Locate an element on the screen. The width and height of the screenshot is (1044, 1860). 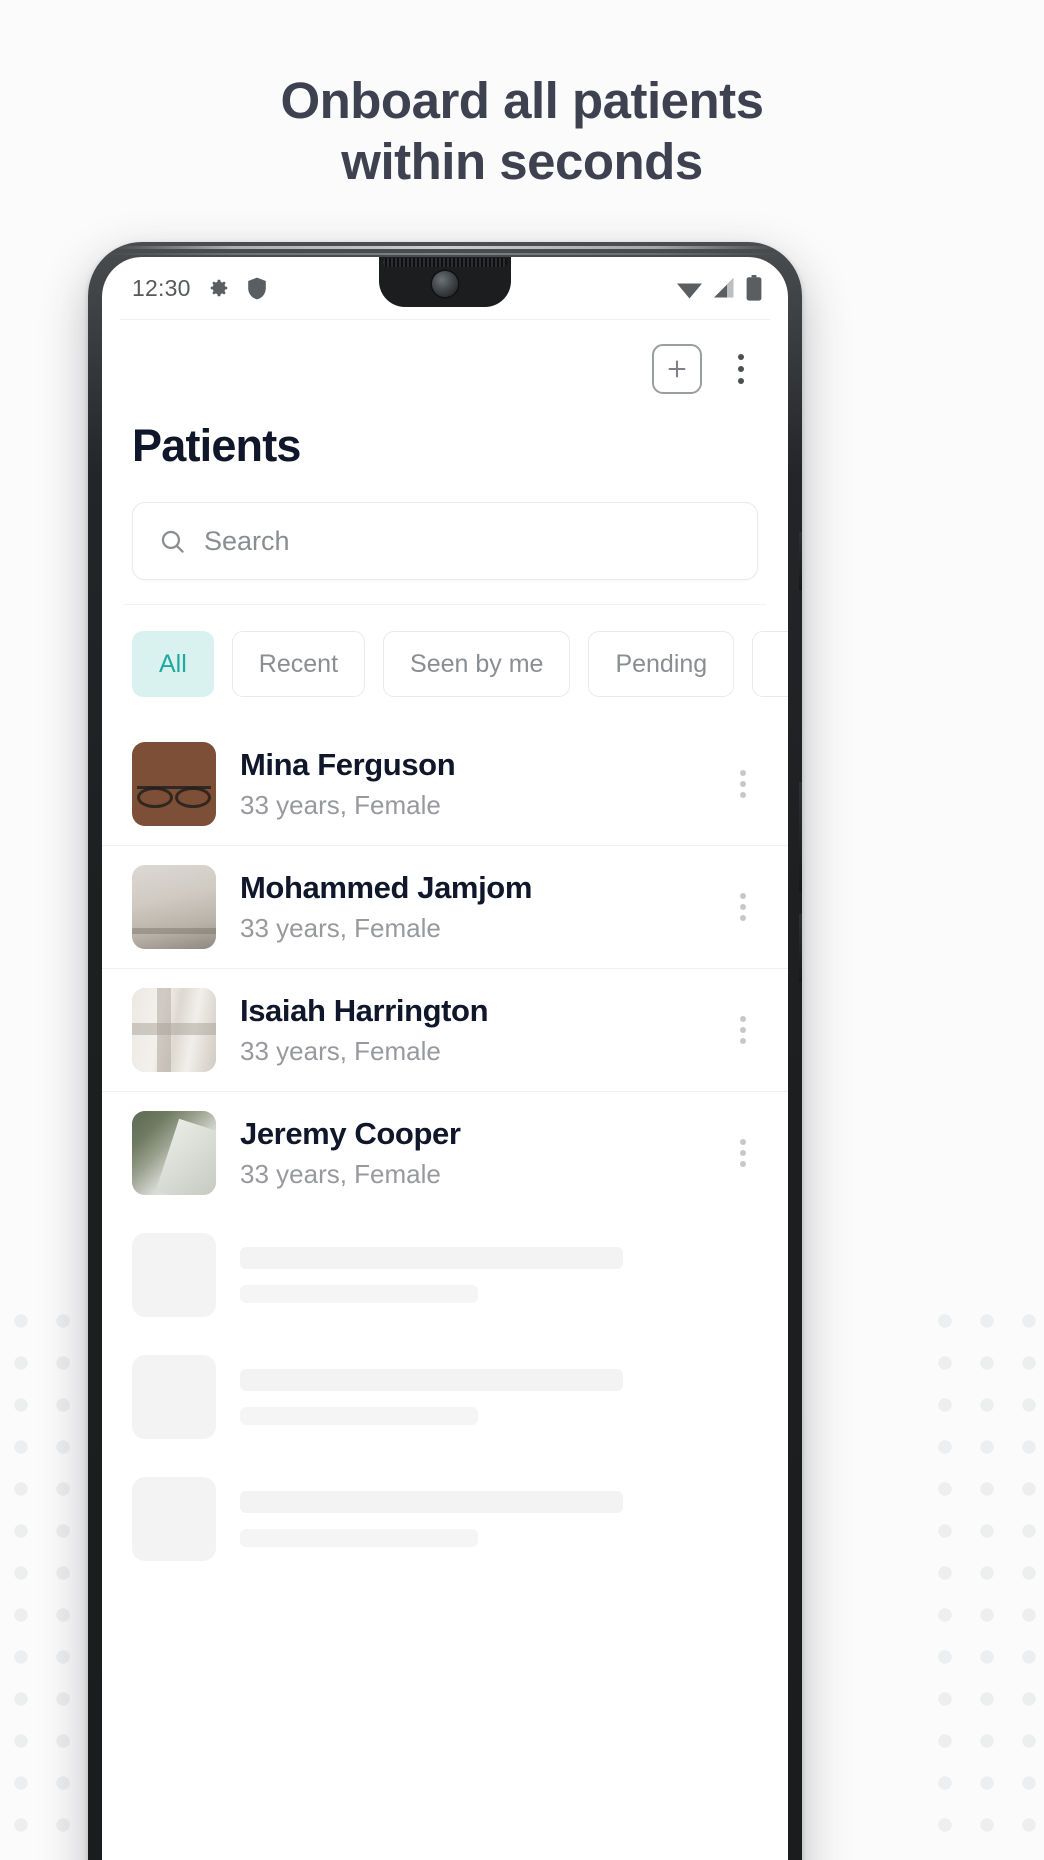
status-bar-left: 12:30 is located at coordinates (199, 288).